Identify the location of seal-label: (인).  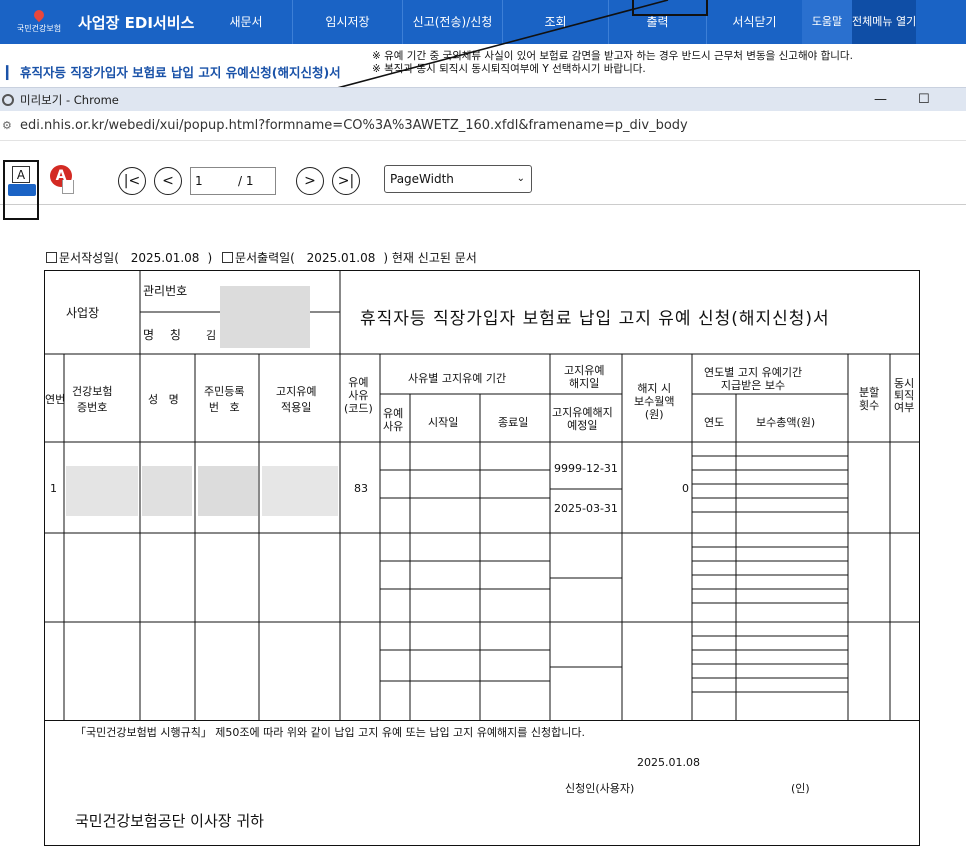
(800, 788).